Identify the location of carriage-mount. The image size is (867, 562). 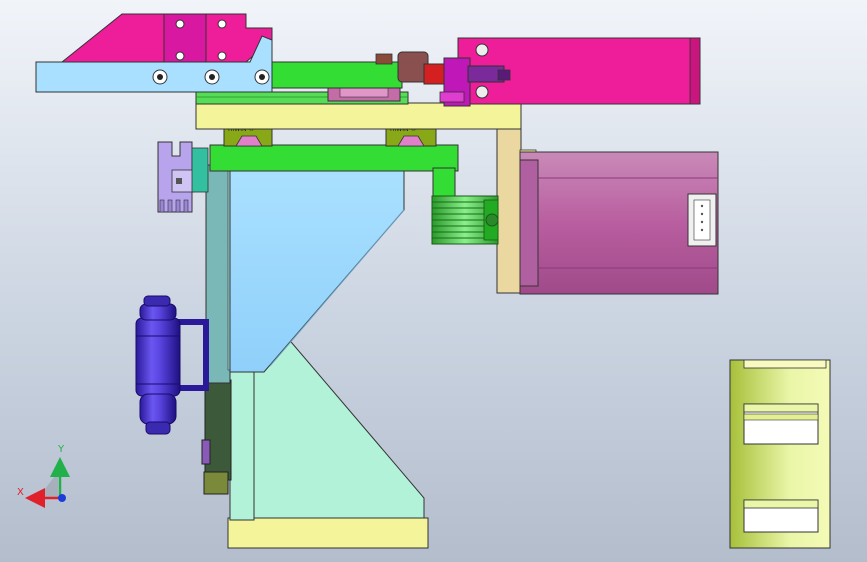
(444, 182).